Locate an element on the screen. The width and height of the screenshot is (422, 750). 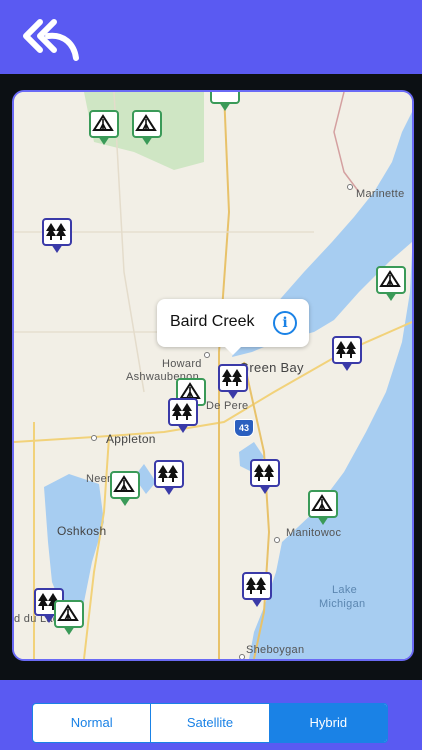
map-type-segmented-control: Normal Satellite Hybrid is located at coordinates (210, 723).